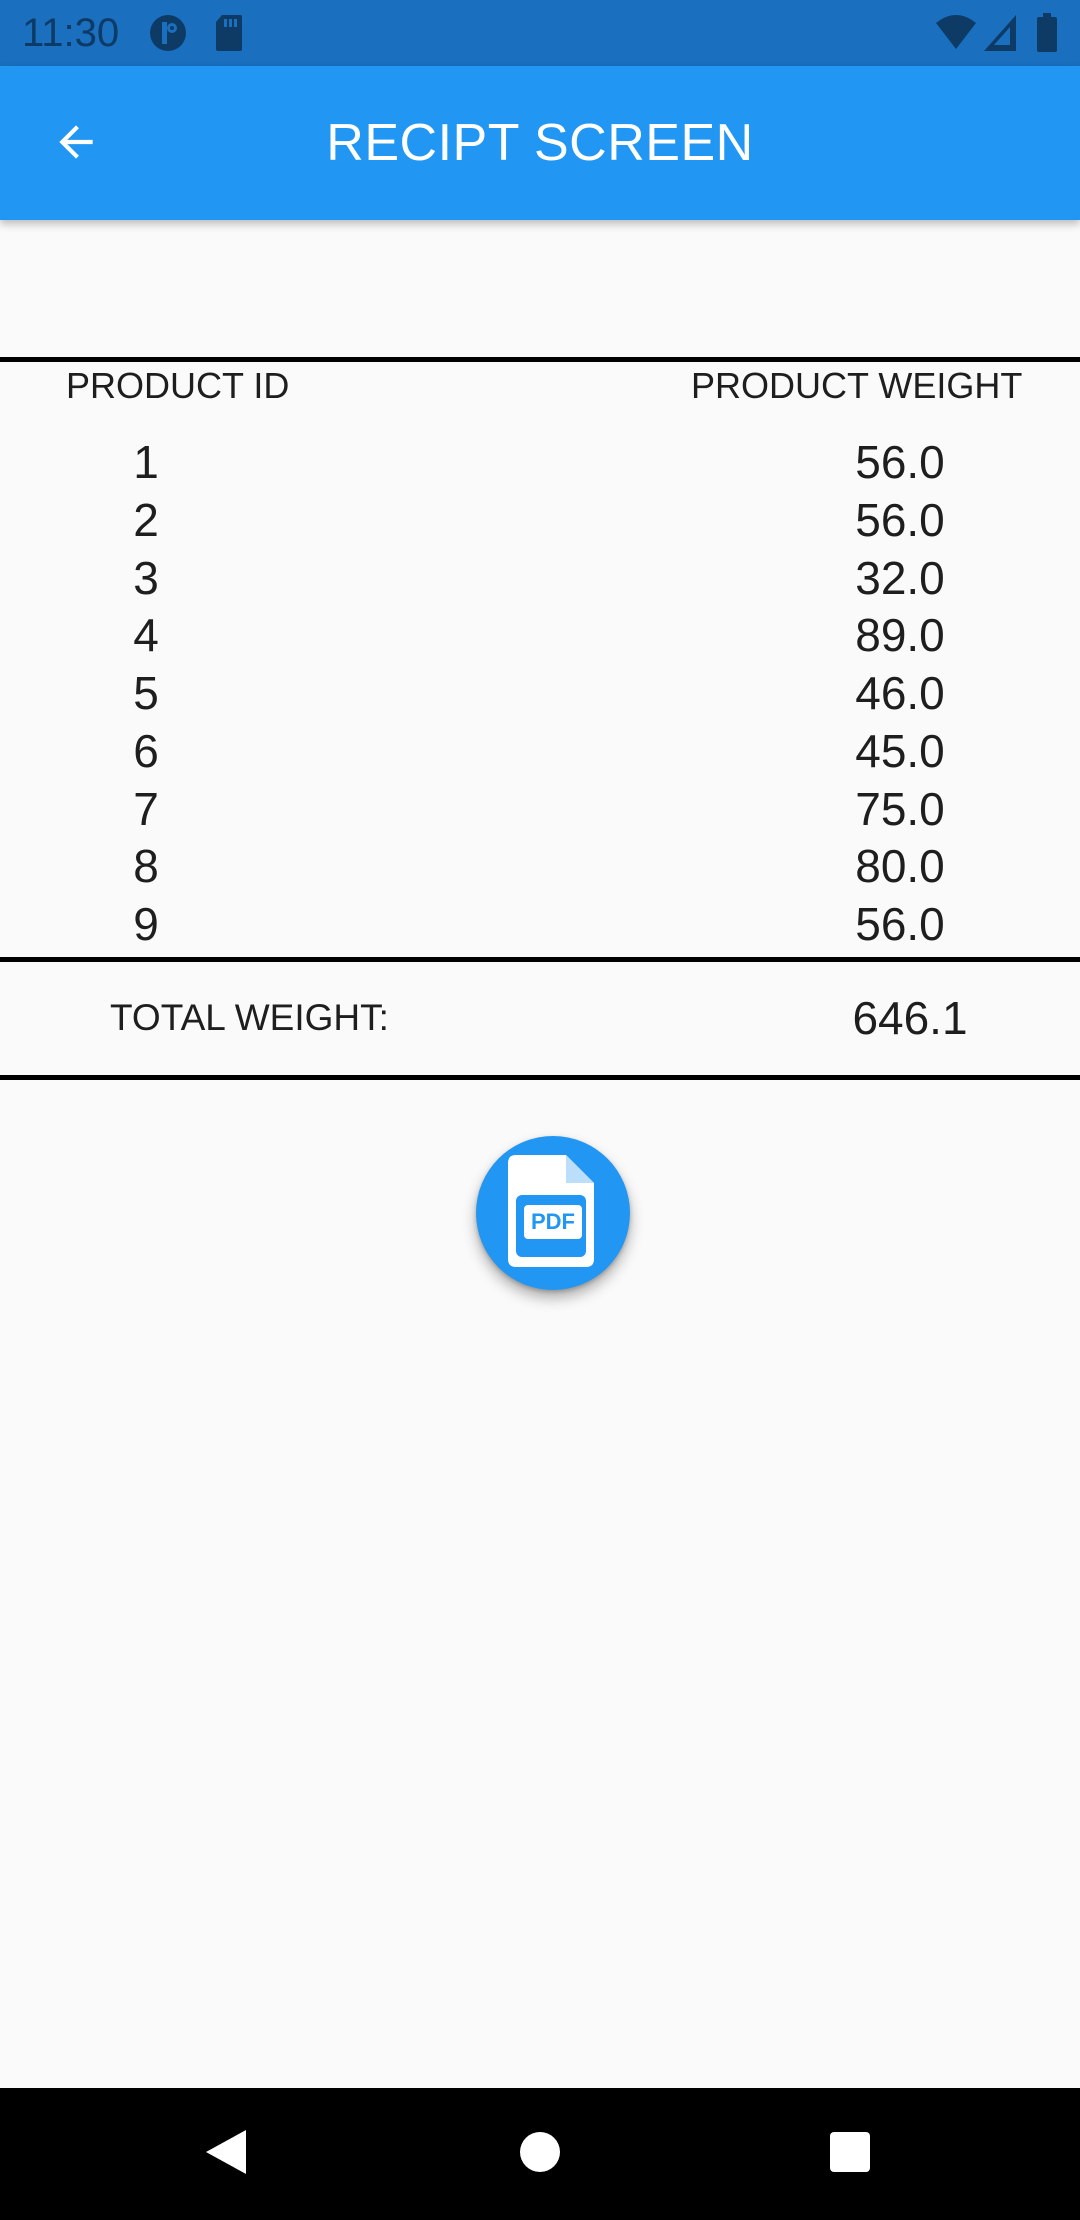 This screenshot has width=1080, height=2220. Describe the element at coordinates (540, 579) in the screenshot. I see `table-row: 3 32.0` at that location.